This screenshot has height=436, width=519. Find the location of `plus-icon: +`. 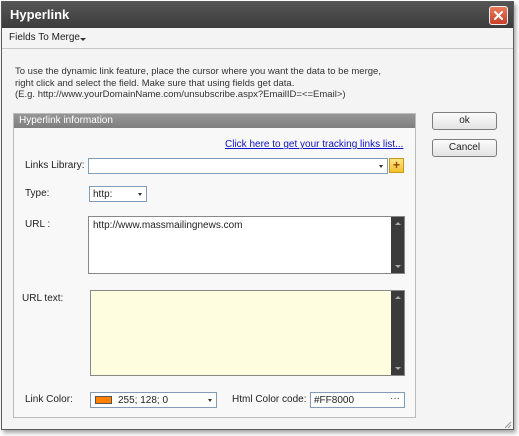

plus-icon: + is located at coordinates (396, 165).